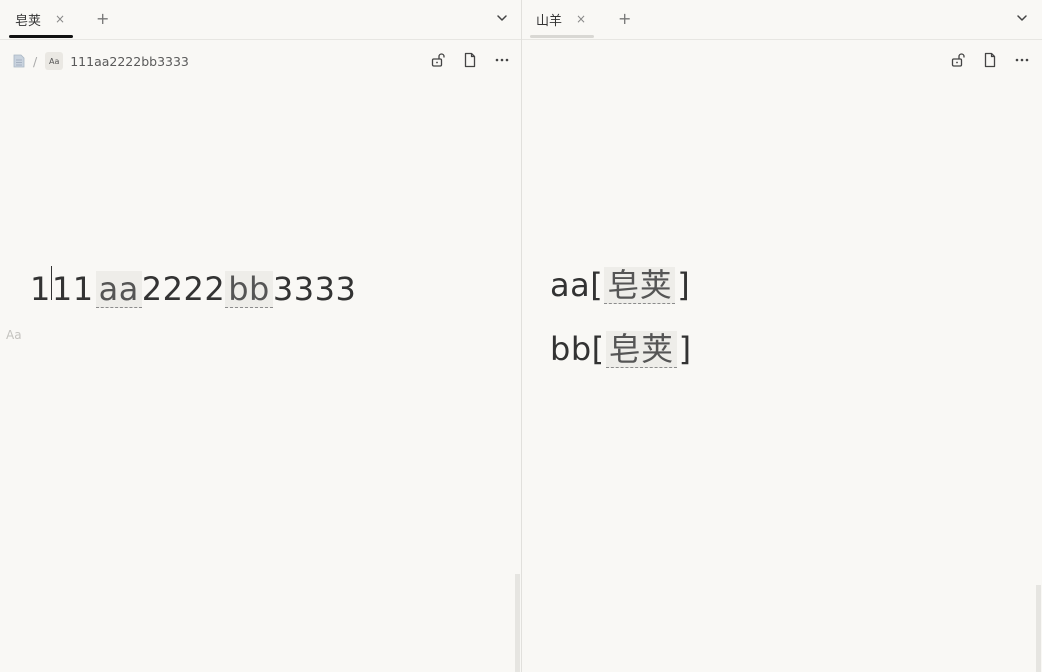 This screenshot has width=1042, height=672. I want to click on tab-indicator, so click(562, 36).